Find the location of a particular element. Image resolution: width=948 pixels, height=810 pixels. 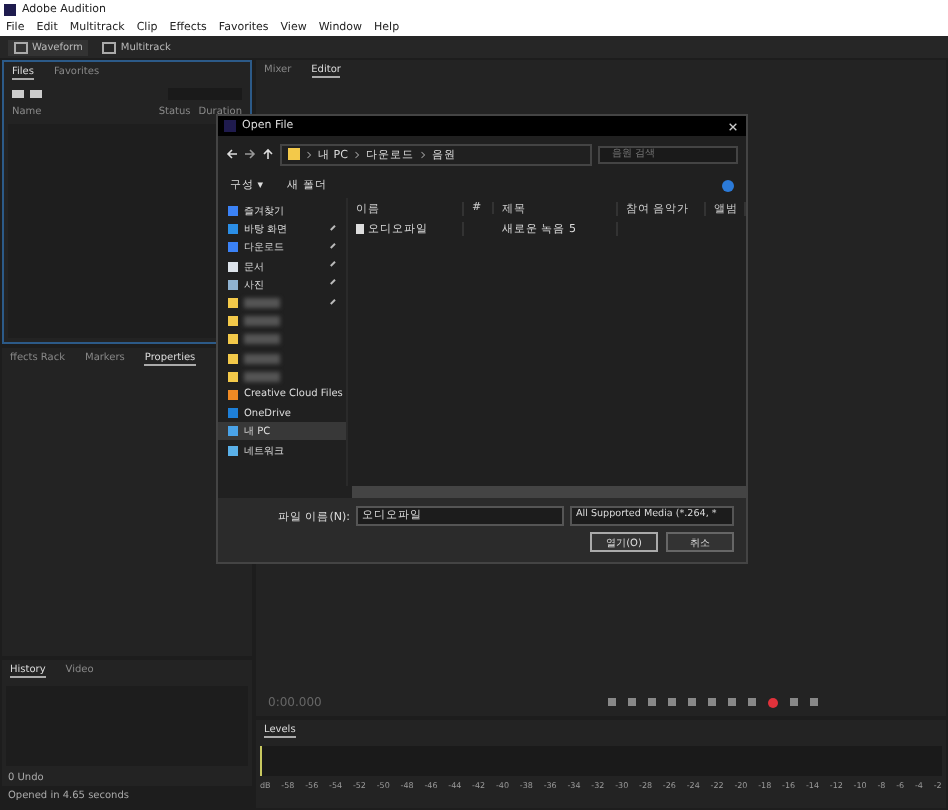

help-icon is located at coordinates (728, 185).